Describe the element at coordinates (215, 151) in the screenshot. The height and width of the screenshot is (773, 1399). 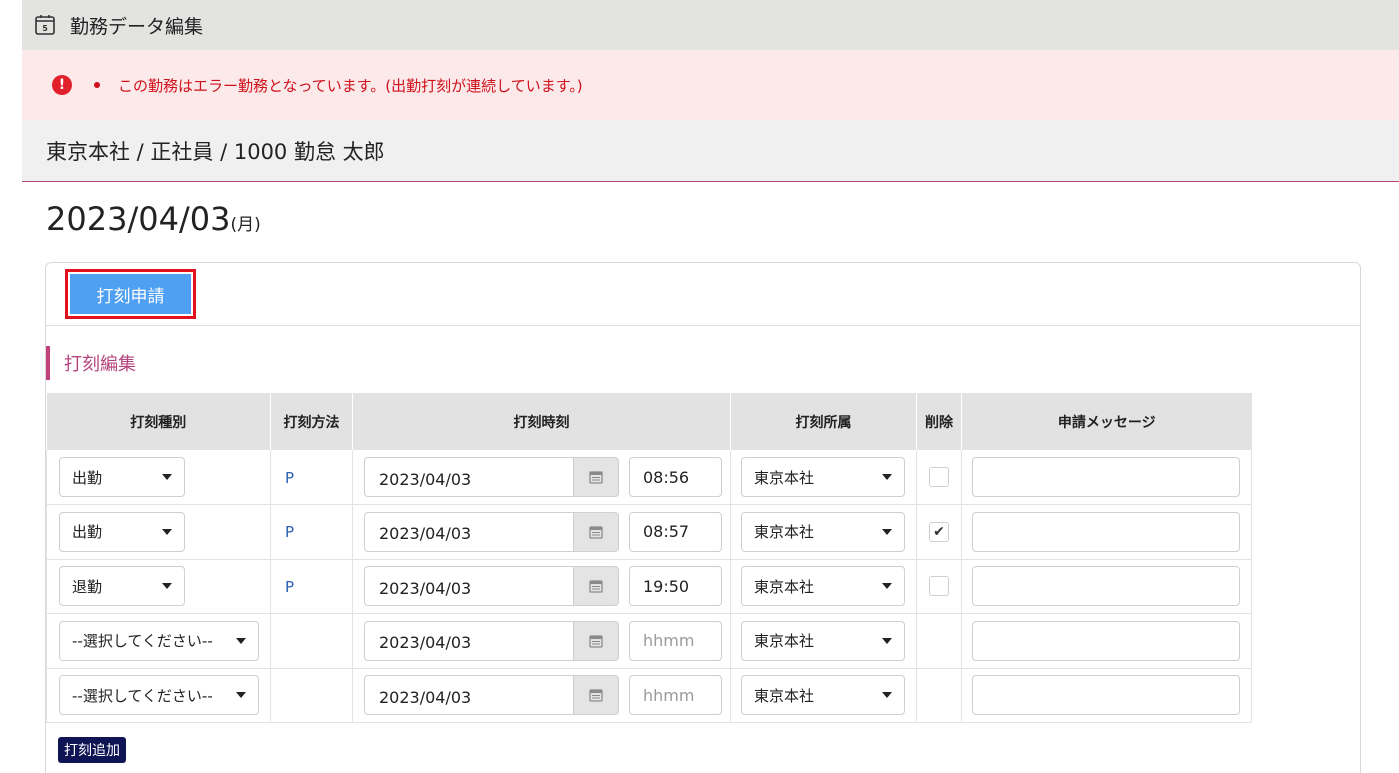
I see `organization-path: 東京本社 / 正社員 / 1000 勤怠 太郎` at that location.